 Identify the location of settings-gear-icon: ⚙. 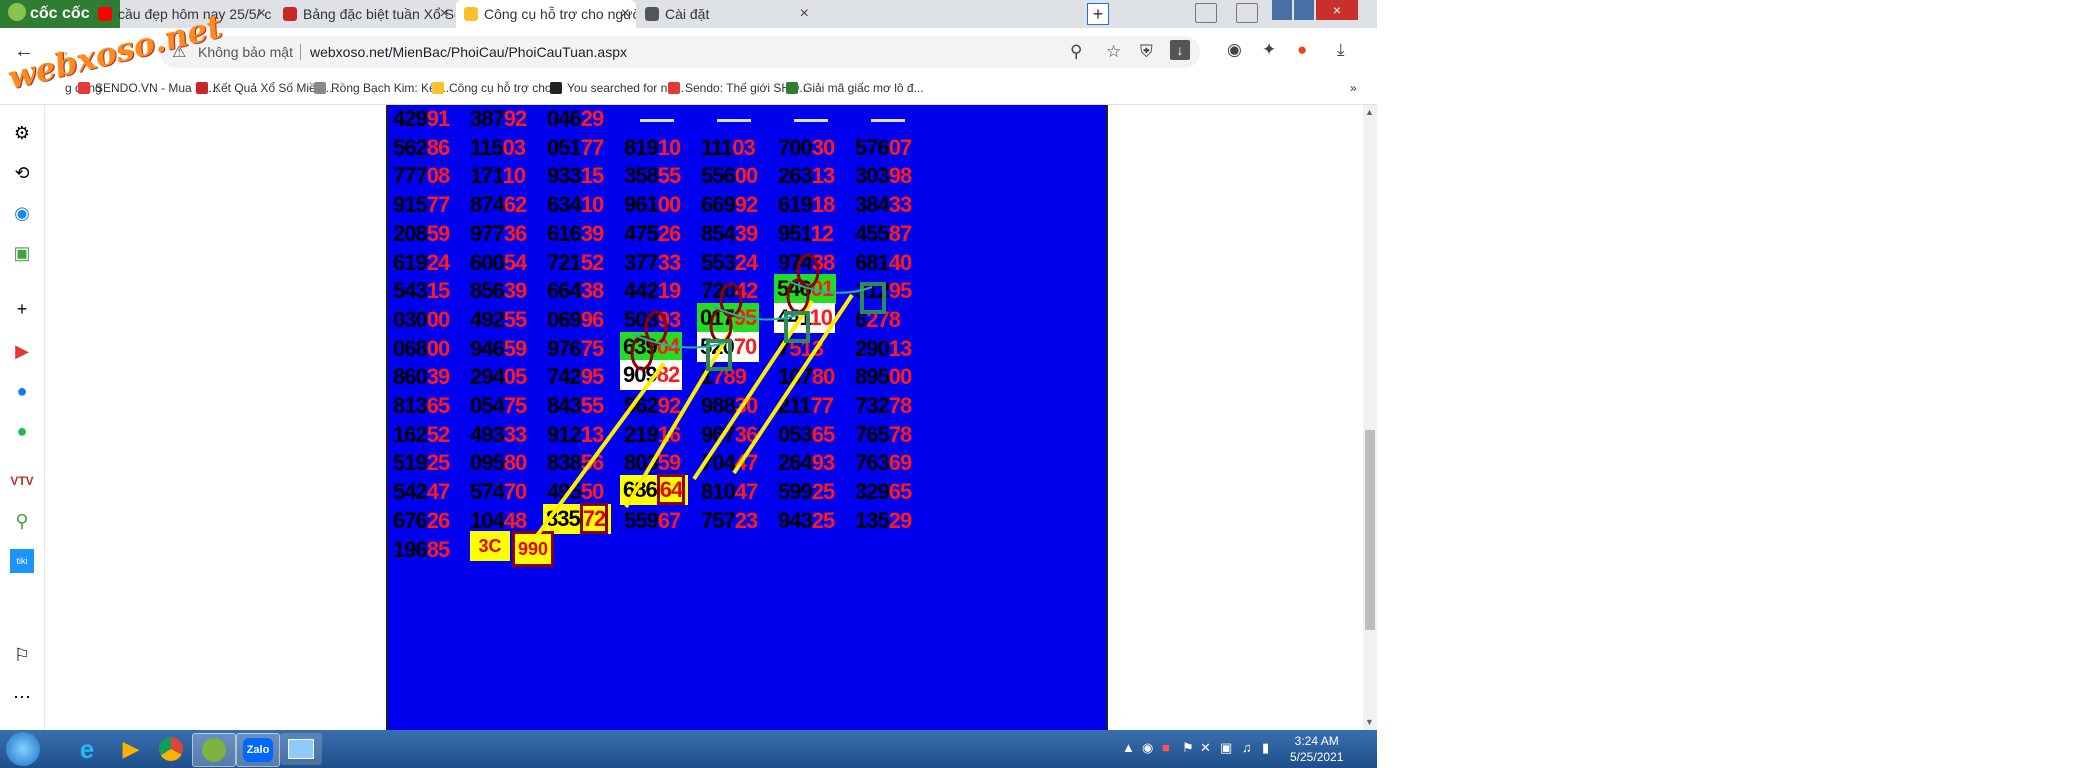
(22, 133).